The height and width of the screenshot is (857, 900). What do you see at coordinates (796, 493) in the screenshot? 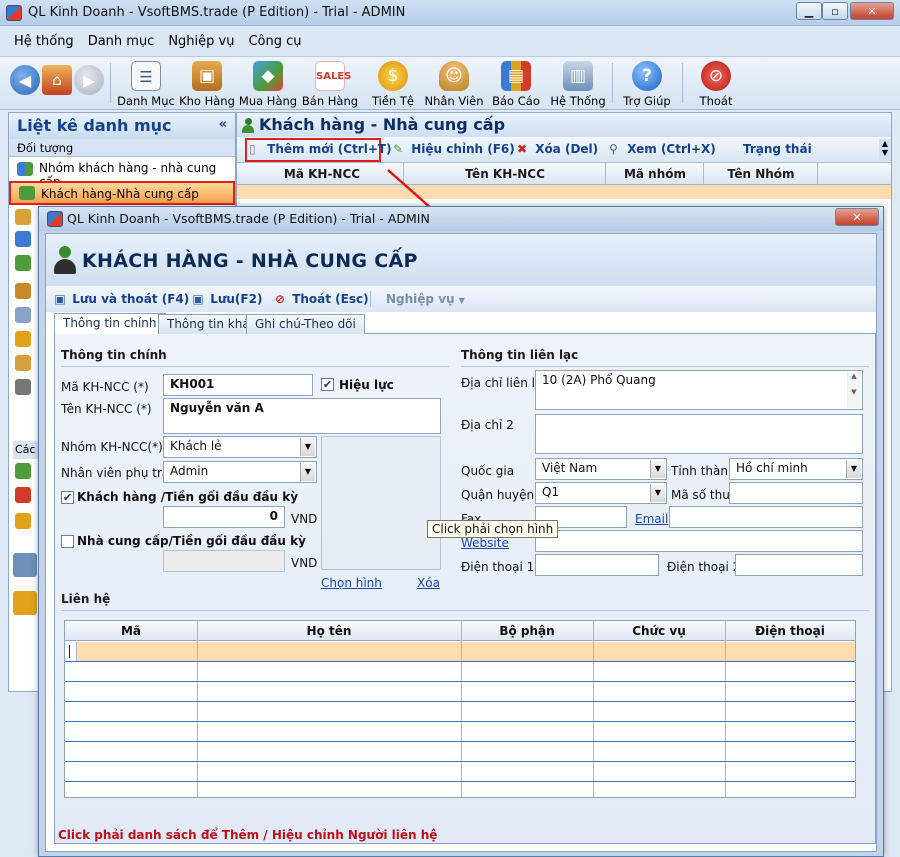
I see `tax-input` at bounding box center [796, 493].